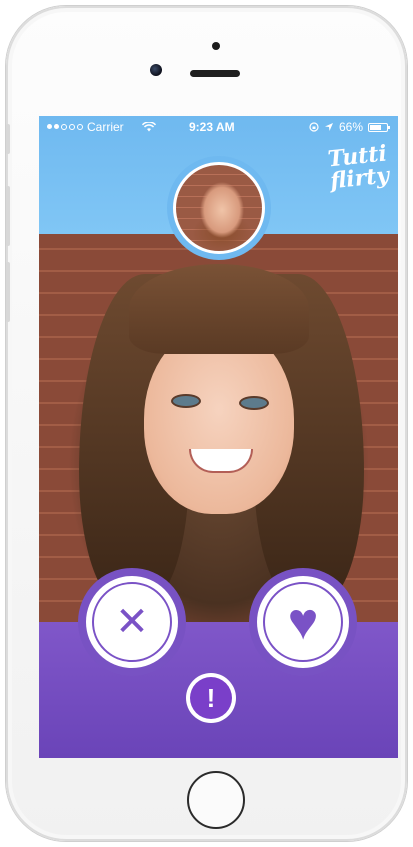 This screenshot has height=847, width=413. I want to click on home-button, so click(216, 800).